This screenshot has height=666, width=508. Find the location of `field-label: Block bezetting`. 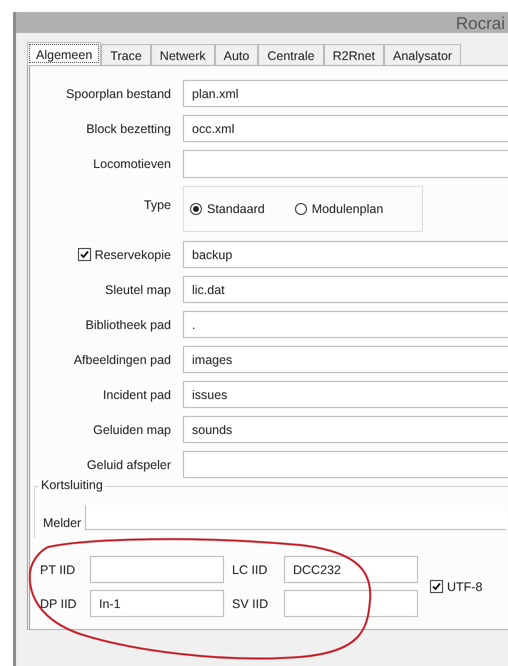

field-label: Block bezetting is located at coordinates (128, 129).